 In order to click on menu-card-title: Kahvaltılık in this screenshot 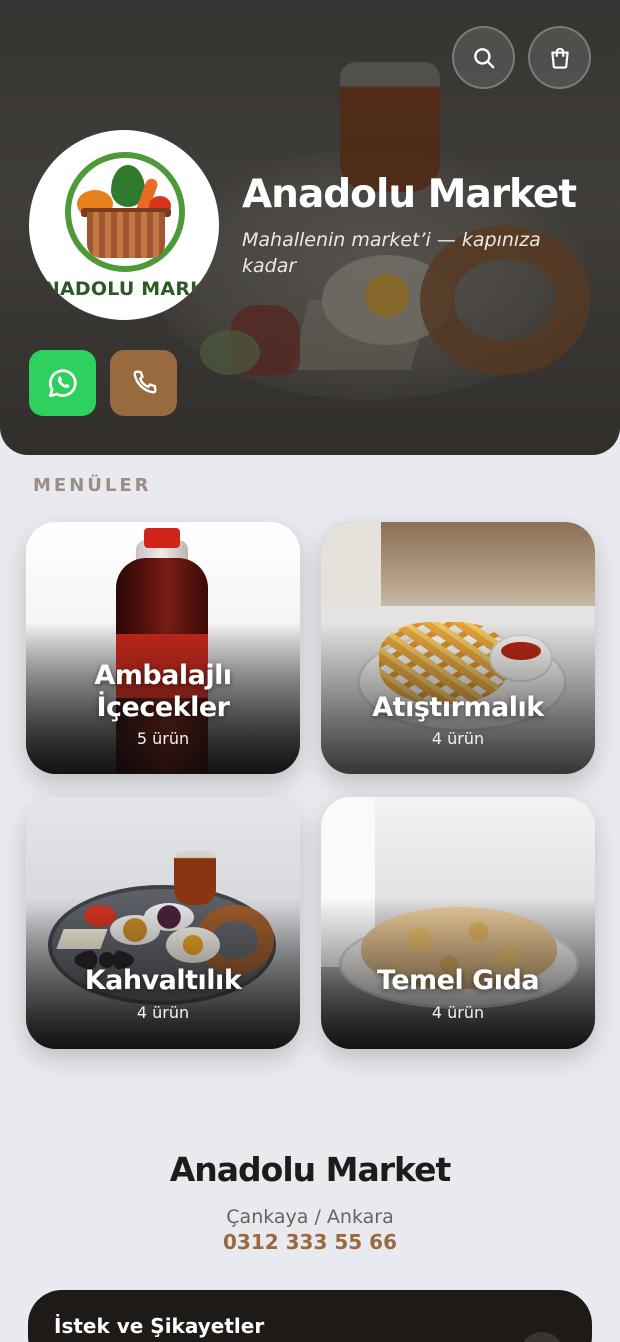, I will do `click(163, 980)`.